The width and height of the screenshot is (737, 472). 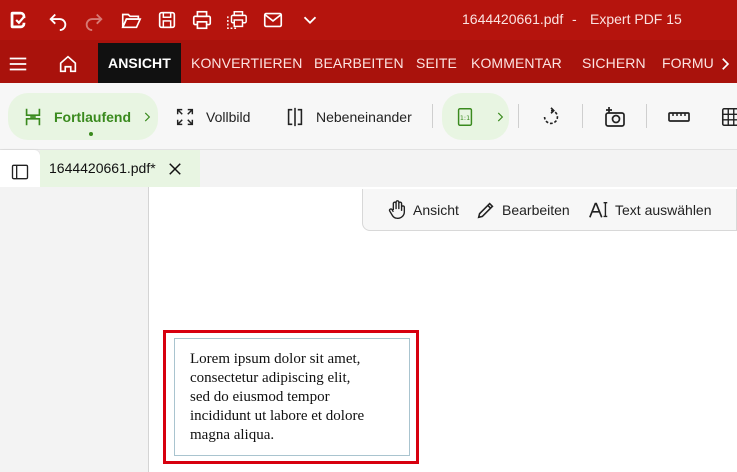 I want to click on document-tab: 1644420661.pdf*, so click(x=120, y=168).